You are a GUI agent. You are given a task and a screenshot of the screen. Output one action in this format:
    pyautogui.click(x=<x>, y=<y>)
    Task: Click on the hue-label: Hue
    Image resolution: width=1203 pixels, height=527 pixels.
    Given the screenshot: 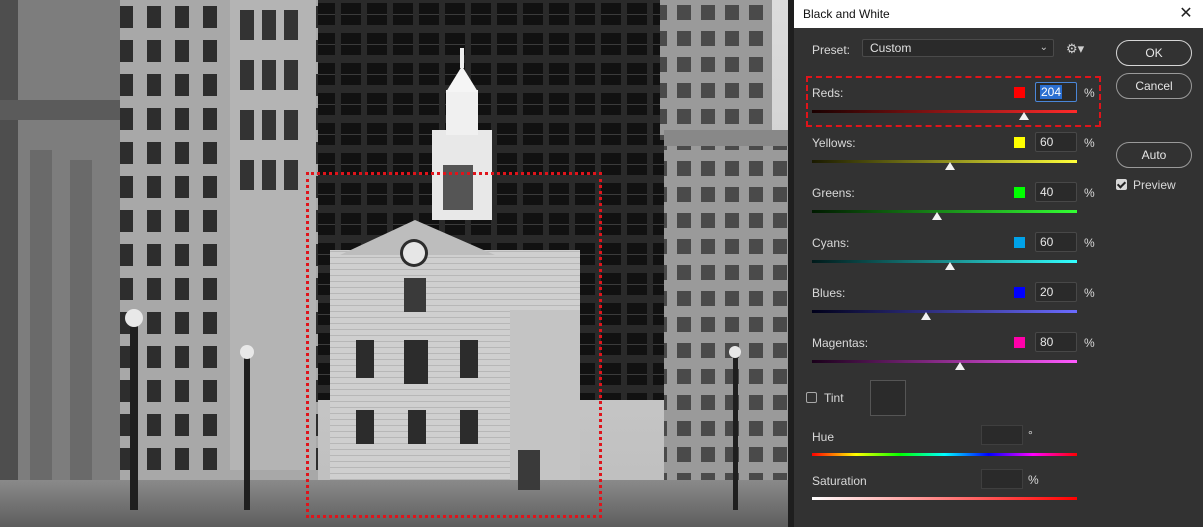 What is the action you would take?
    pyautogui.click(x=823, y=437)
    